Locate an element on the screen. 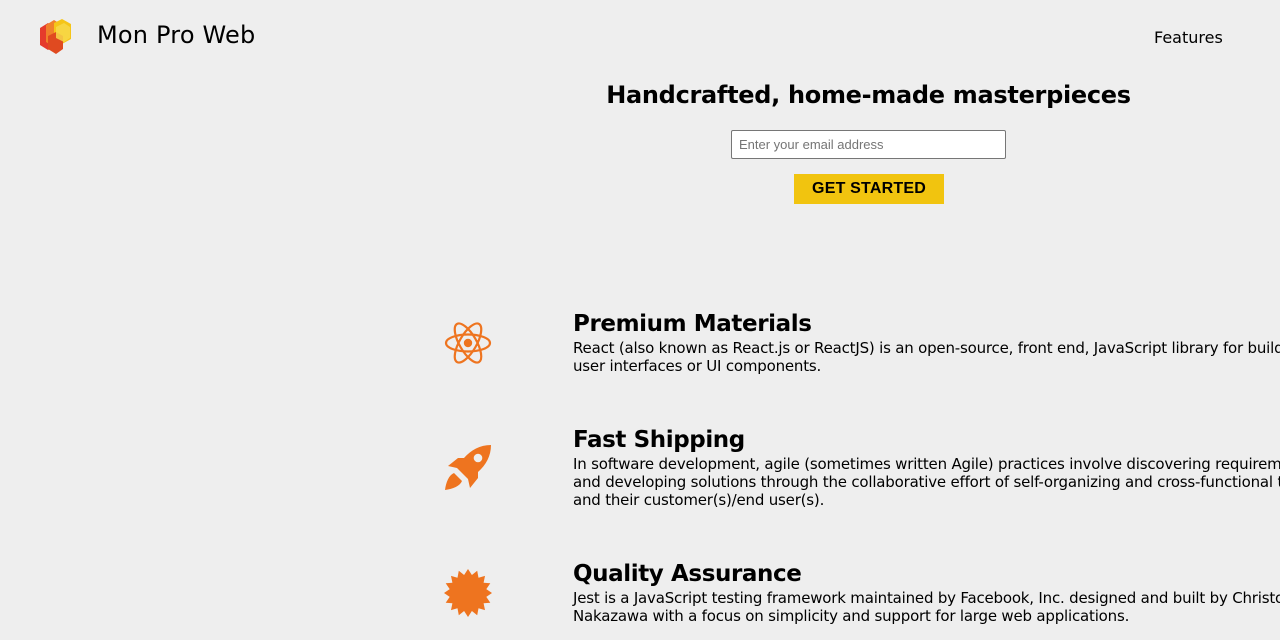 This screenshot has width=1280, height=640. logo-icon is located at coordinates (55, 36).